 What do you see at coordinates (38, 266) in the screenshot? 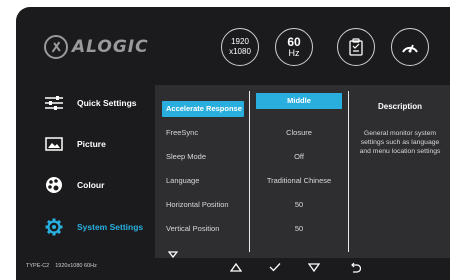
I see `input-source: TYPE-C2` at bounding box center [38, 266].